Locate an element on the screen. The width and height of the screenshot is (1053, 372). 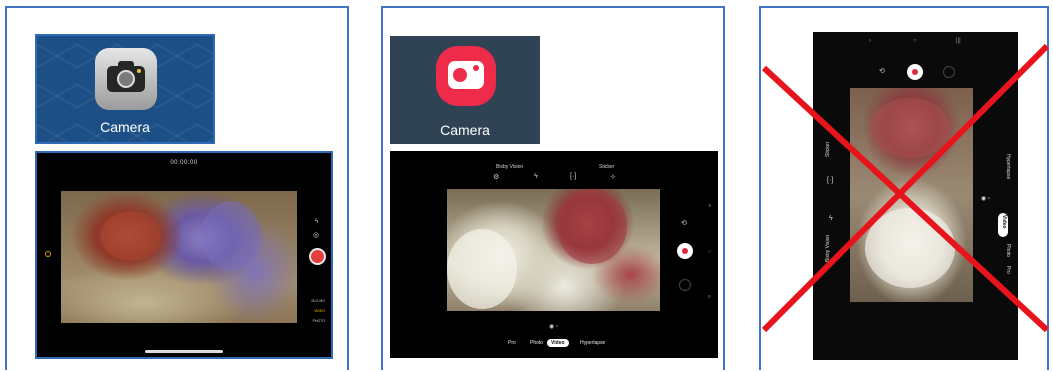
ios-viewfinder is located at coordinates (179, 257).